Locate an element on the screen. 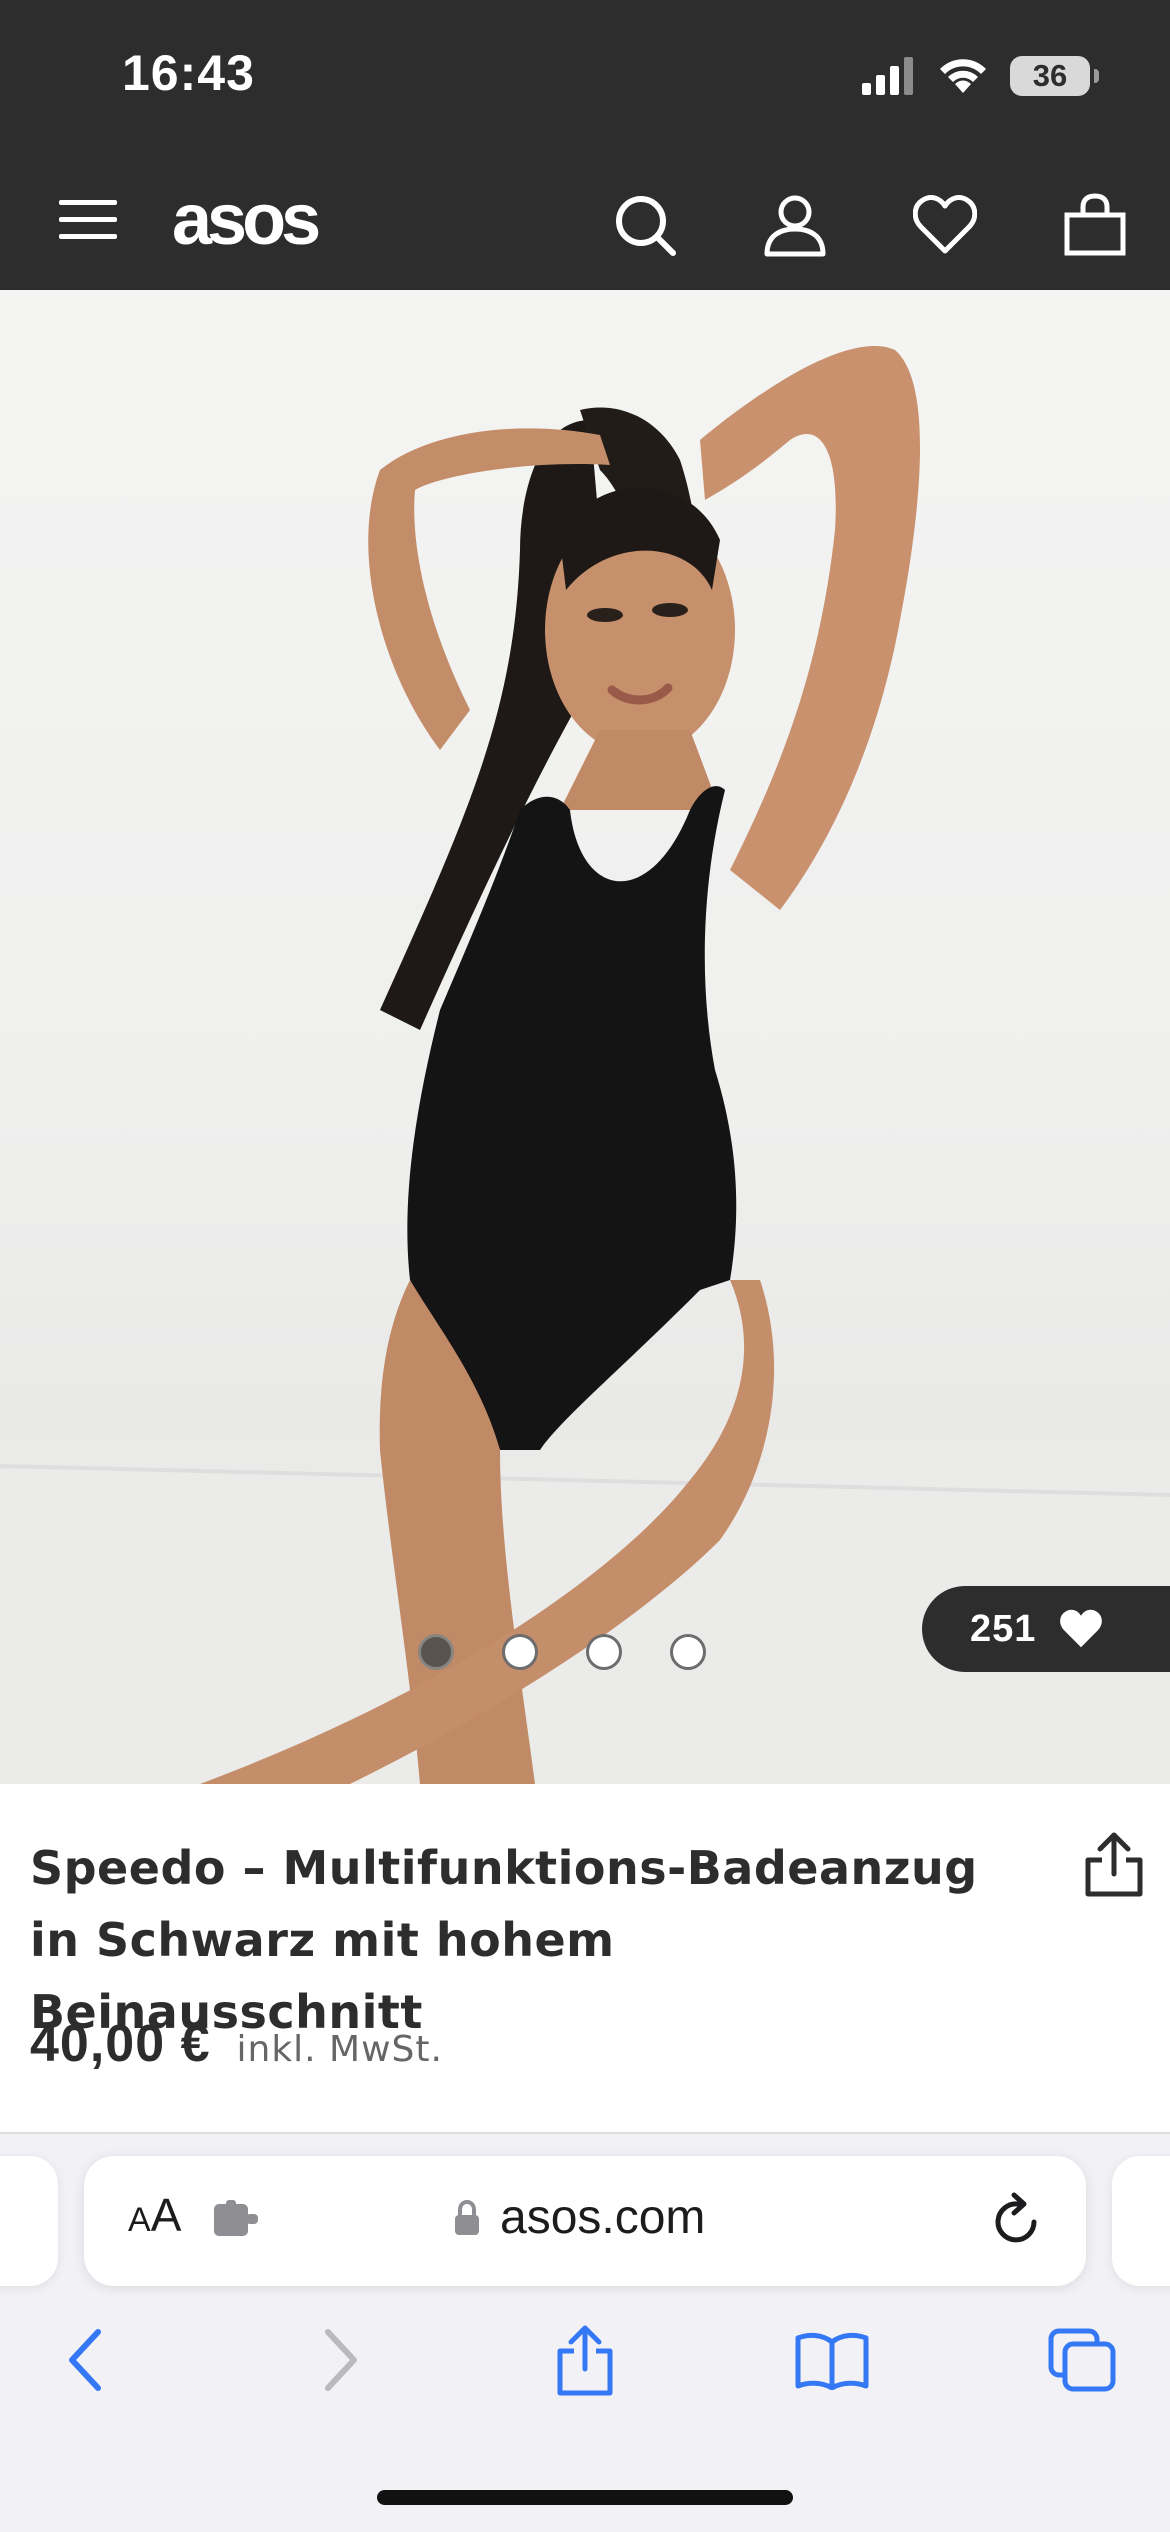 This screenshot has width=1170, height=2532. heart-filled-icon is located at coordinates (1081, 1628).